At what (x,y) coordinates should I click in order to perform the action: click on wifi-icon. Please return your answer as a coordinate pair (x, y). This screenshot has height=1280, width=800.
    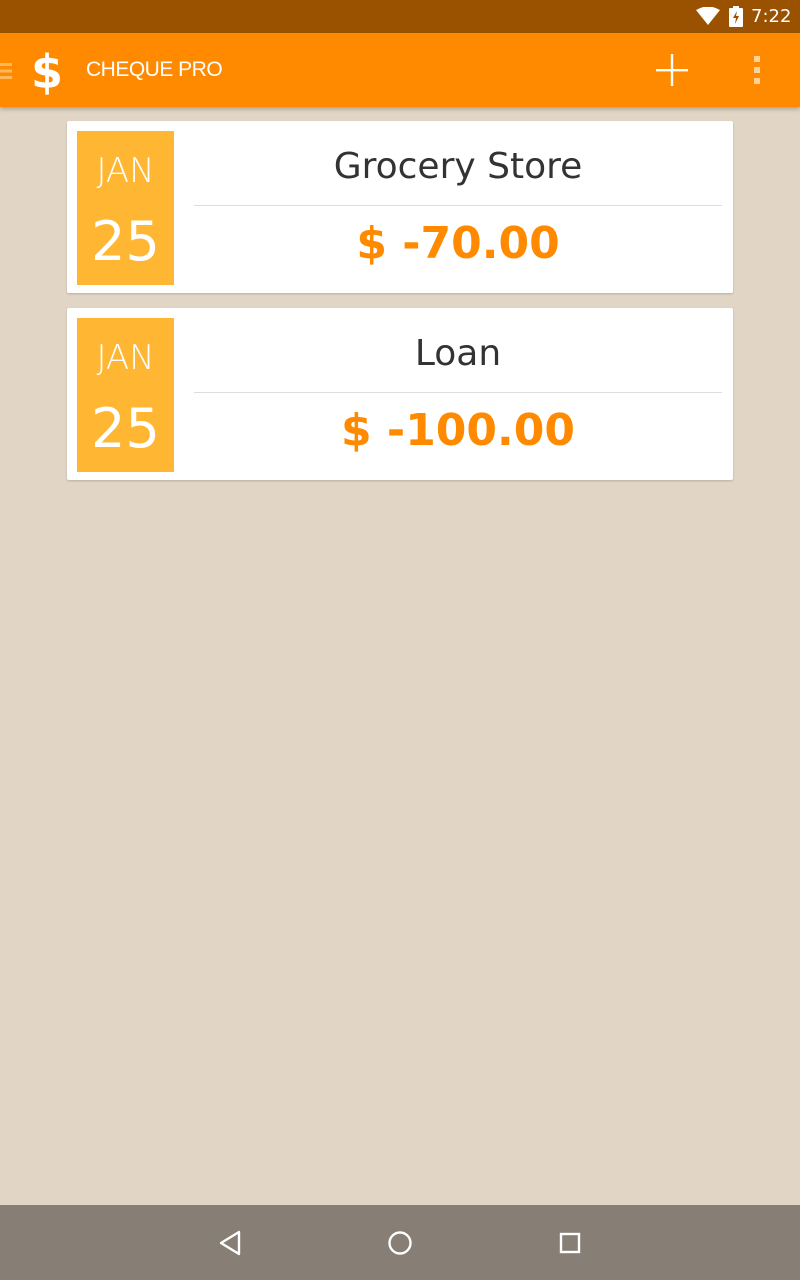
    Looking at the image, I should click on (708, 16).